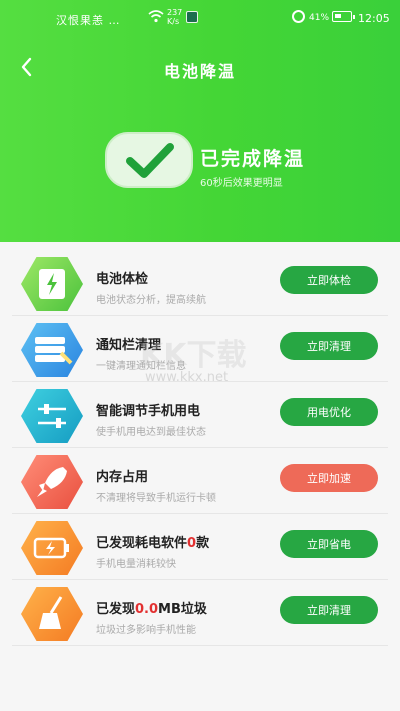 This screenshot has width=400, height=711. I want to click on item-title: 内存占用, so click(122, 477).